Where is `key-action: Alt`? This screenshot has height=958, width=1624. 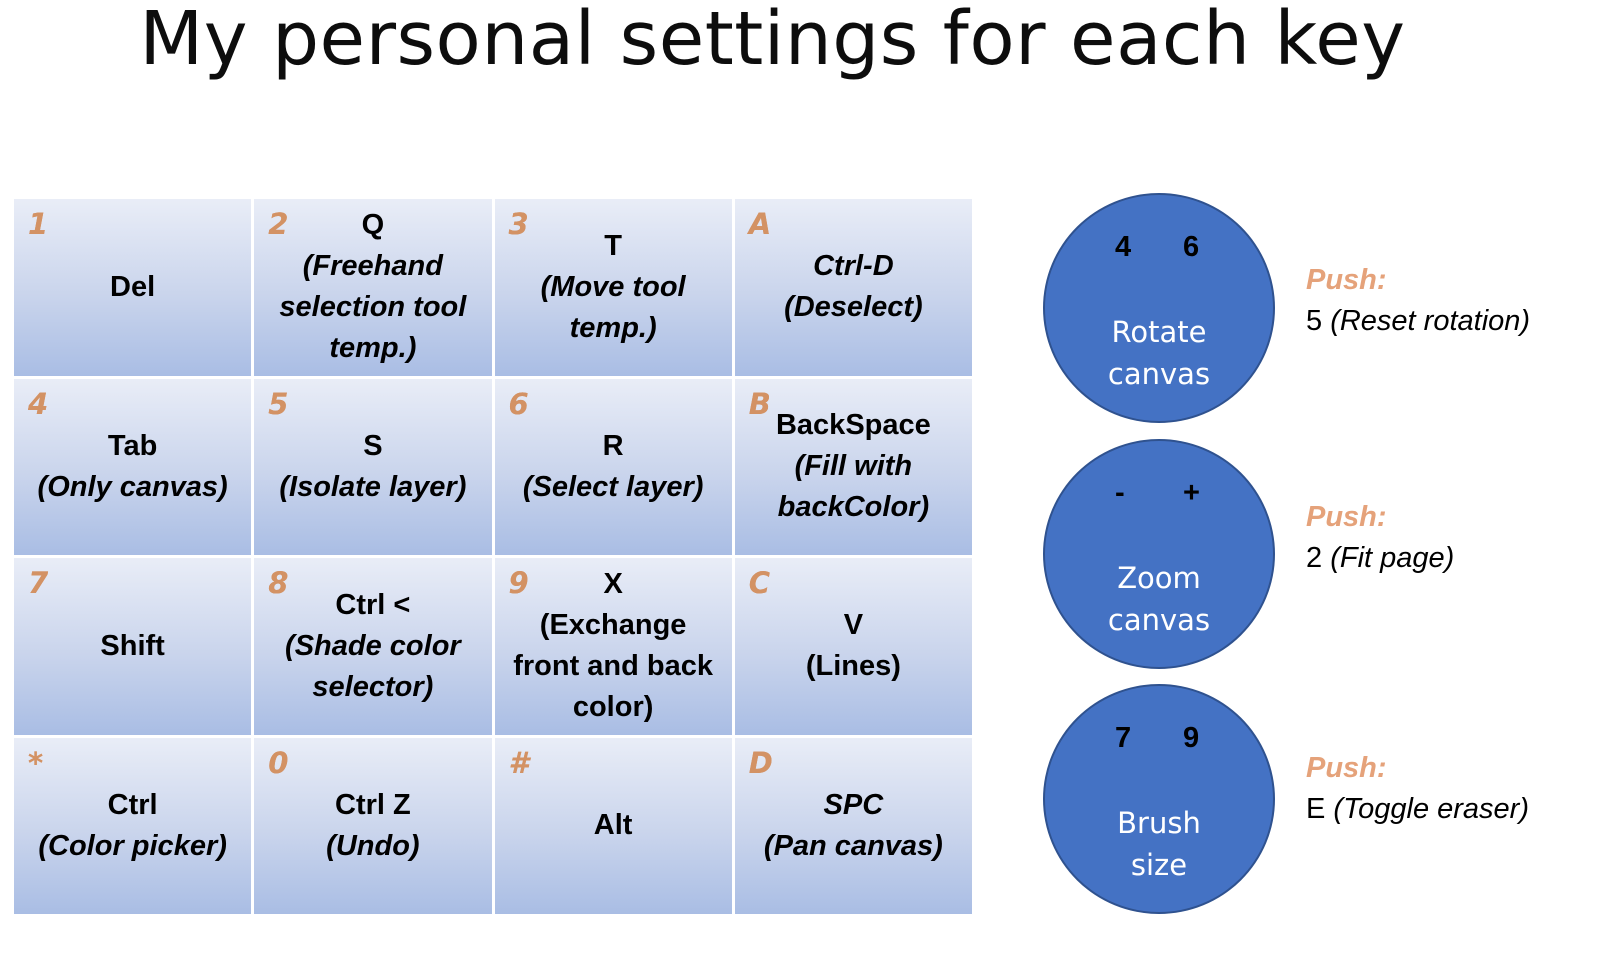 key-action: Alt is located at coordinates (613, 825).